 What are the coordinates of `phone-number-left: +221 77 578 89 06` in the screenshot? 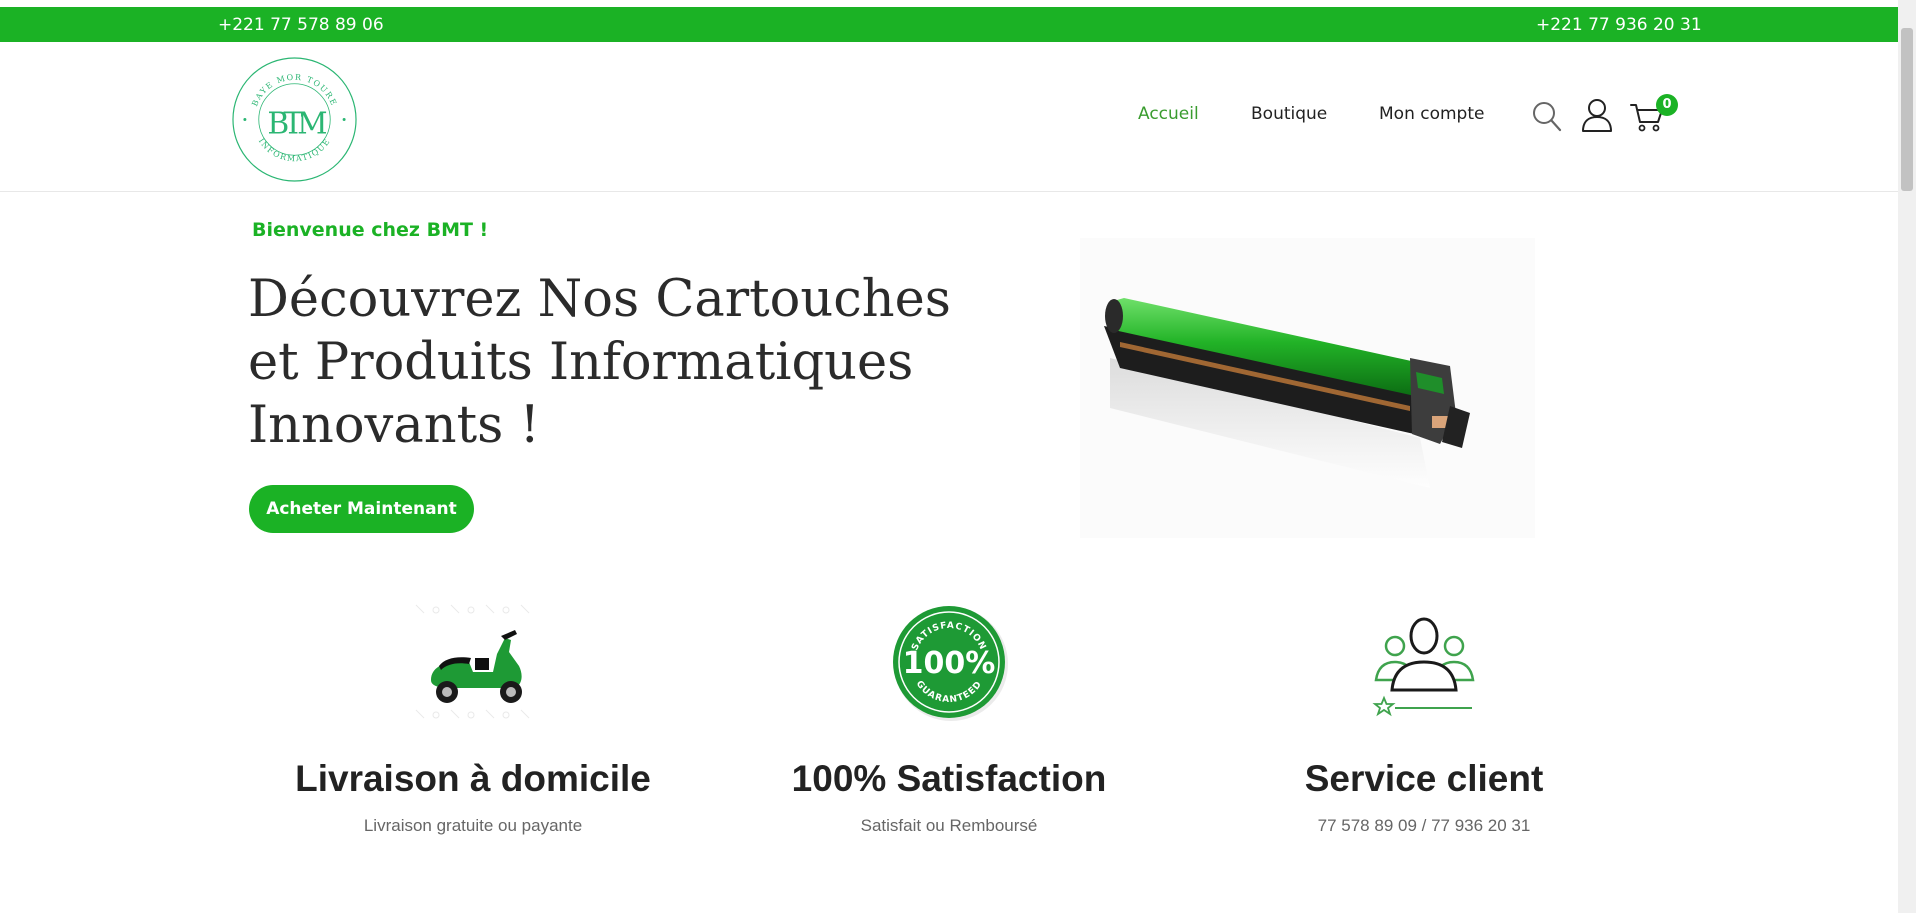 It's located at (301, 25).